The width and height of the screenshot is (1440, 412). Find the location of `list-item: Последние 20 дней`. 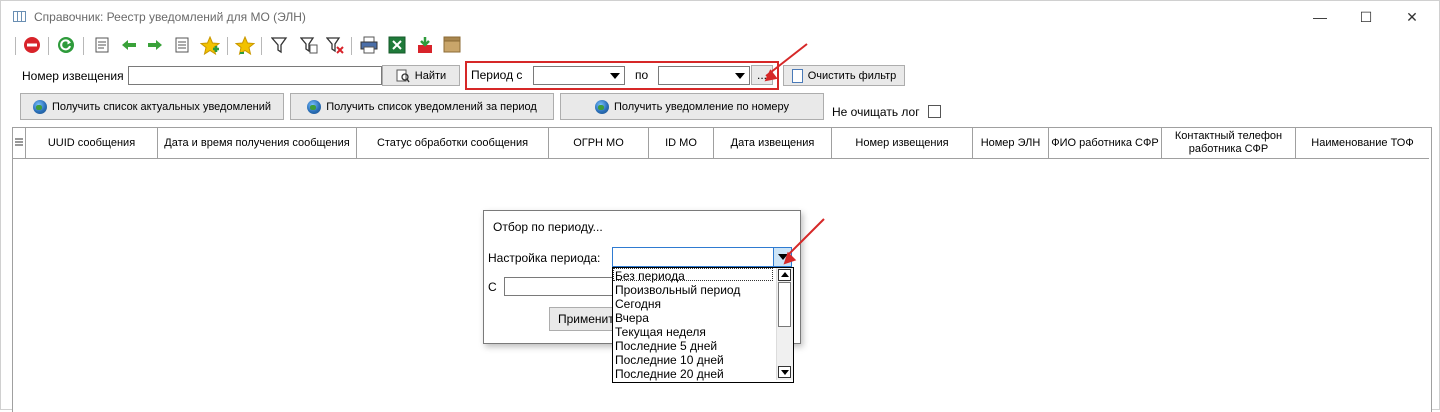

list-item: Последние 20 дней is located at coordinates (669, 374).